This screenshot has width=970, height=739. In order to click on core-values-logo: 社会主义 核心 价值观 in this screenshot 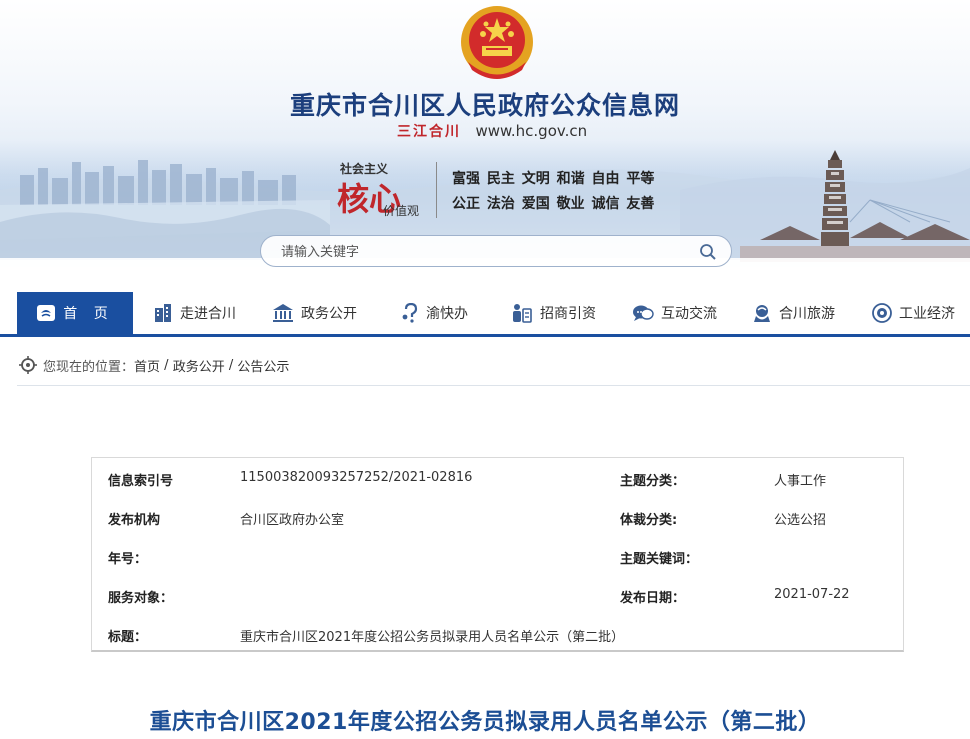, I will do `click(382, 191)`.